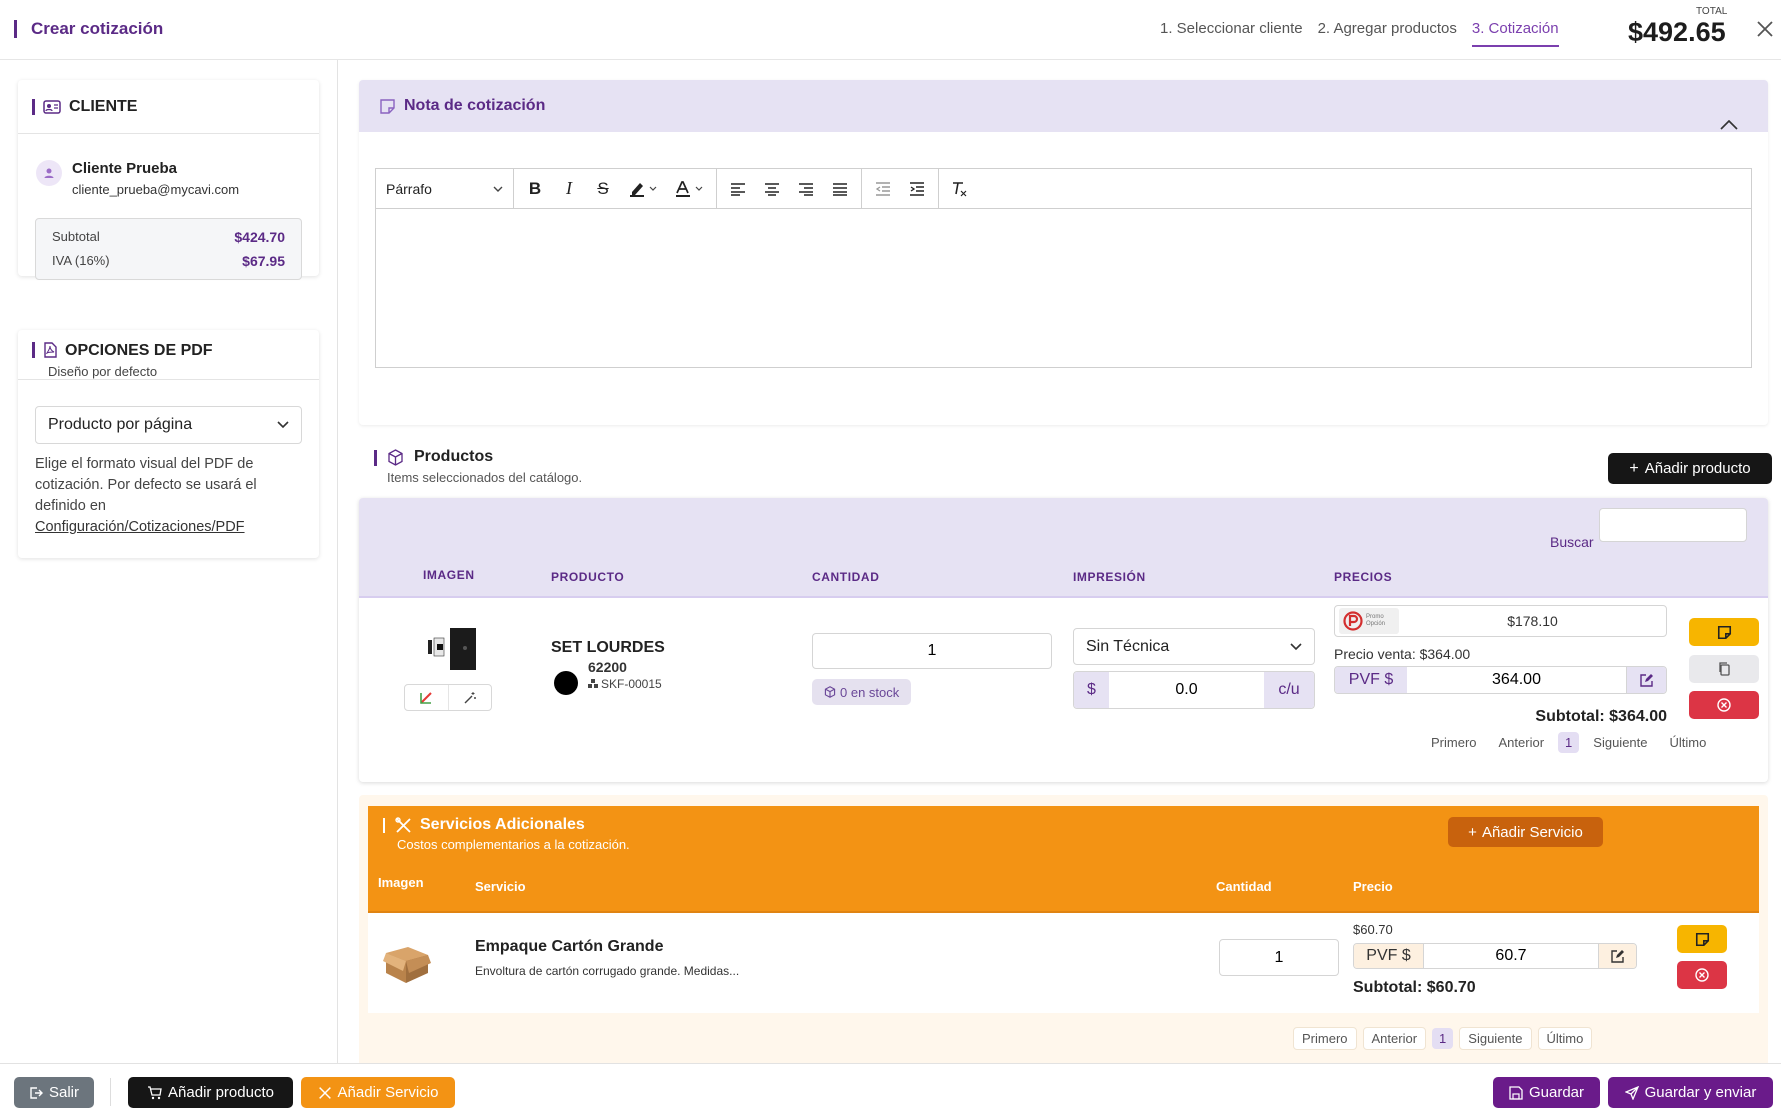 This screenshot has width=1781, height=1113. Describe the element at coordinates (36, 1093) in the screenshot. I see `logout-icon` at that location.